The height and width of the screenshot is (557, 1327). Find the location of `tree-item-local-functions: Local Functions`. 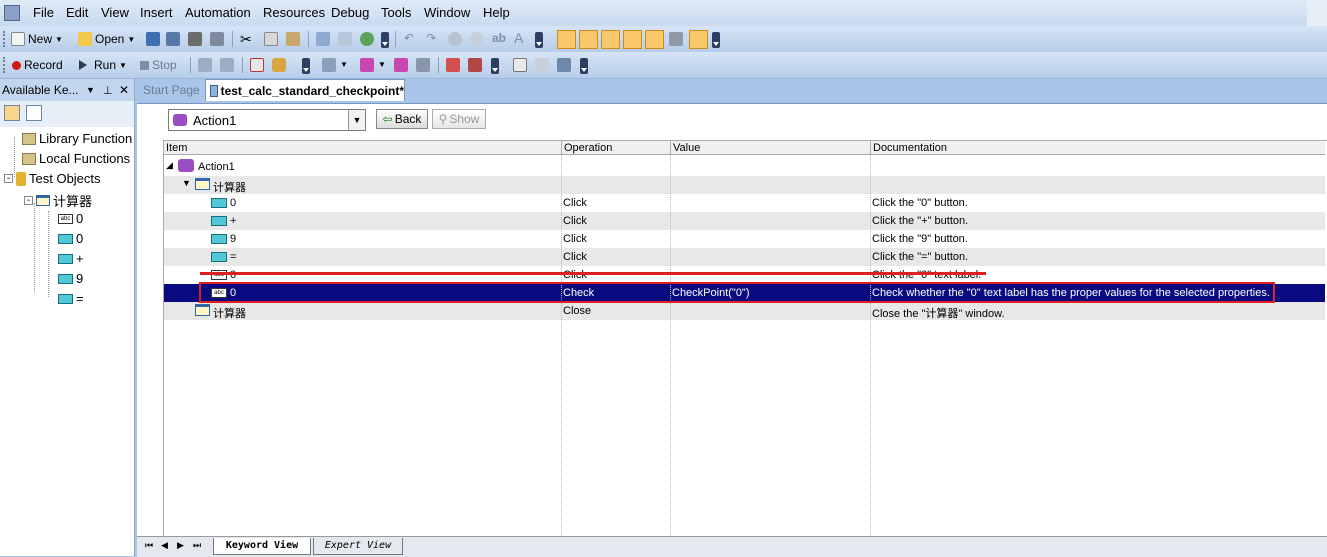

tree-item-local-functions: Local Functions is located at coordinates (76, 158).